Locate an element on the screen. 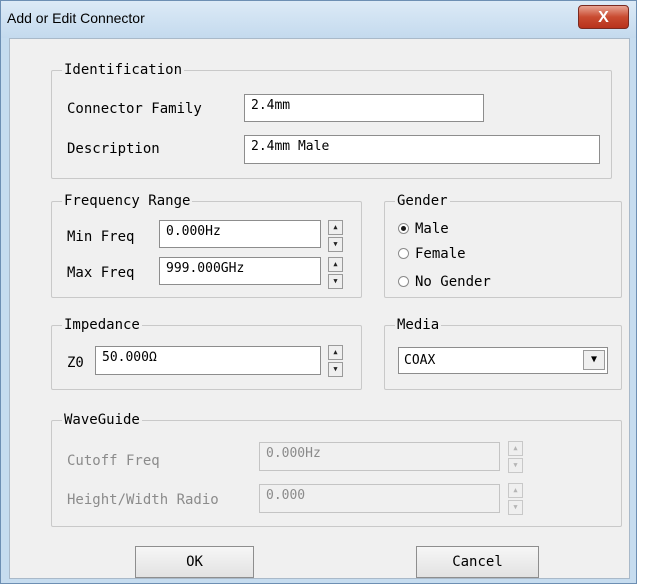 The height and width of the screenshot is (588, 645). cutoff-freq-input: 0.000Hz is located at coordinates (379, 456).